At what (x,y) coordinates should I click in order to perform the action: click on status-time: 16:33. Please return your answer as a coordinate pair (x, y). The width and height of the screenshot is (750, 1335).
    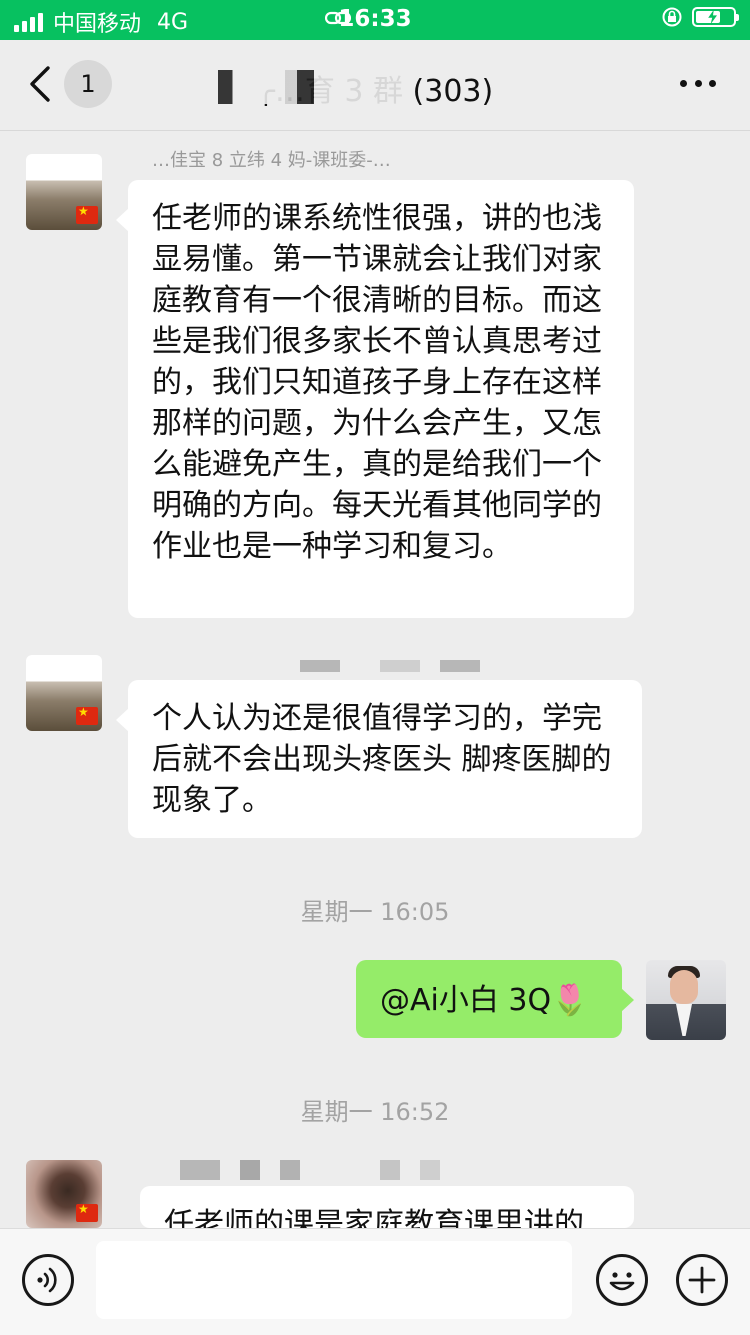
    Looking at the image, I should click on (375, 19).